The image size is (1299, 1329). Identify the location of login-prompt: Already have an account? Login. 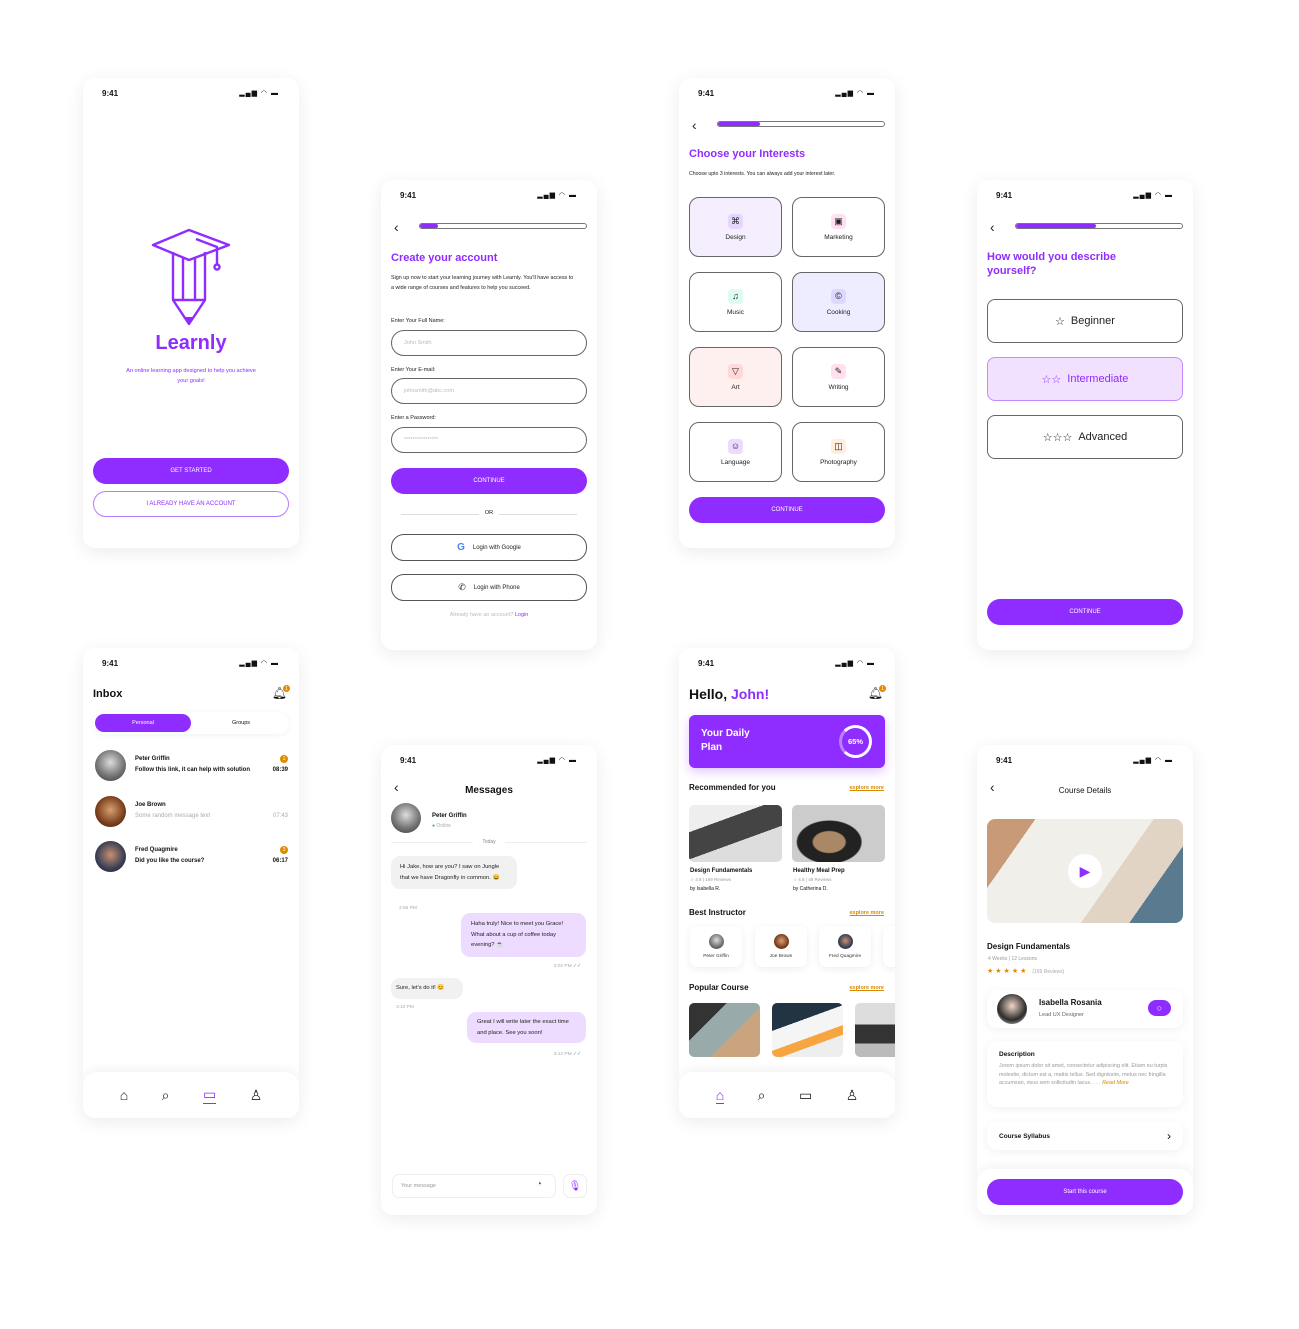
(489, 615).